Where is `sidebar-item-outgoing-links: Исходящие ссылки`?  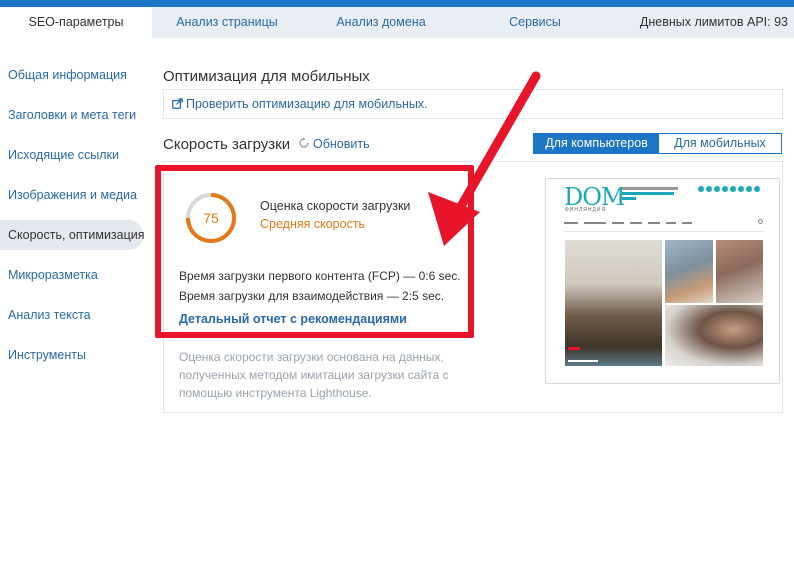 sidebar-item-outgoing-links: Исходящие ссылки is located at coordinates (71, 155).